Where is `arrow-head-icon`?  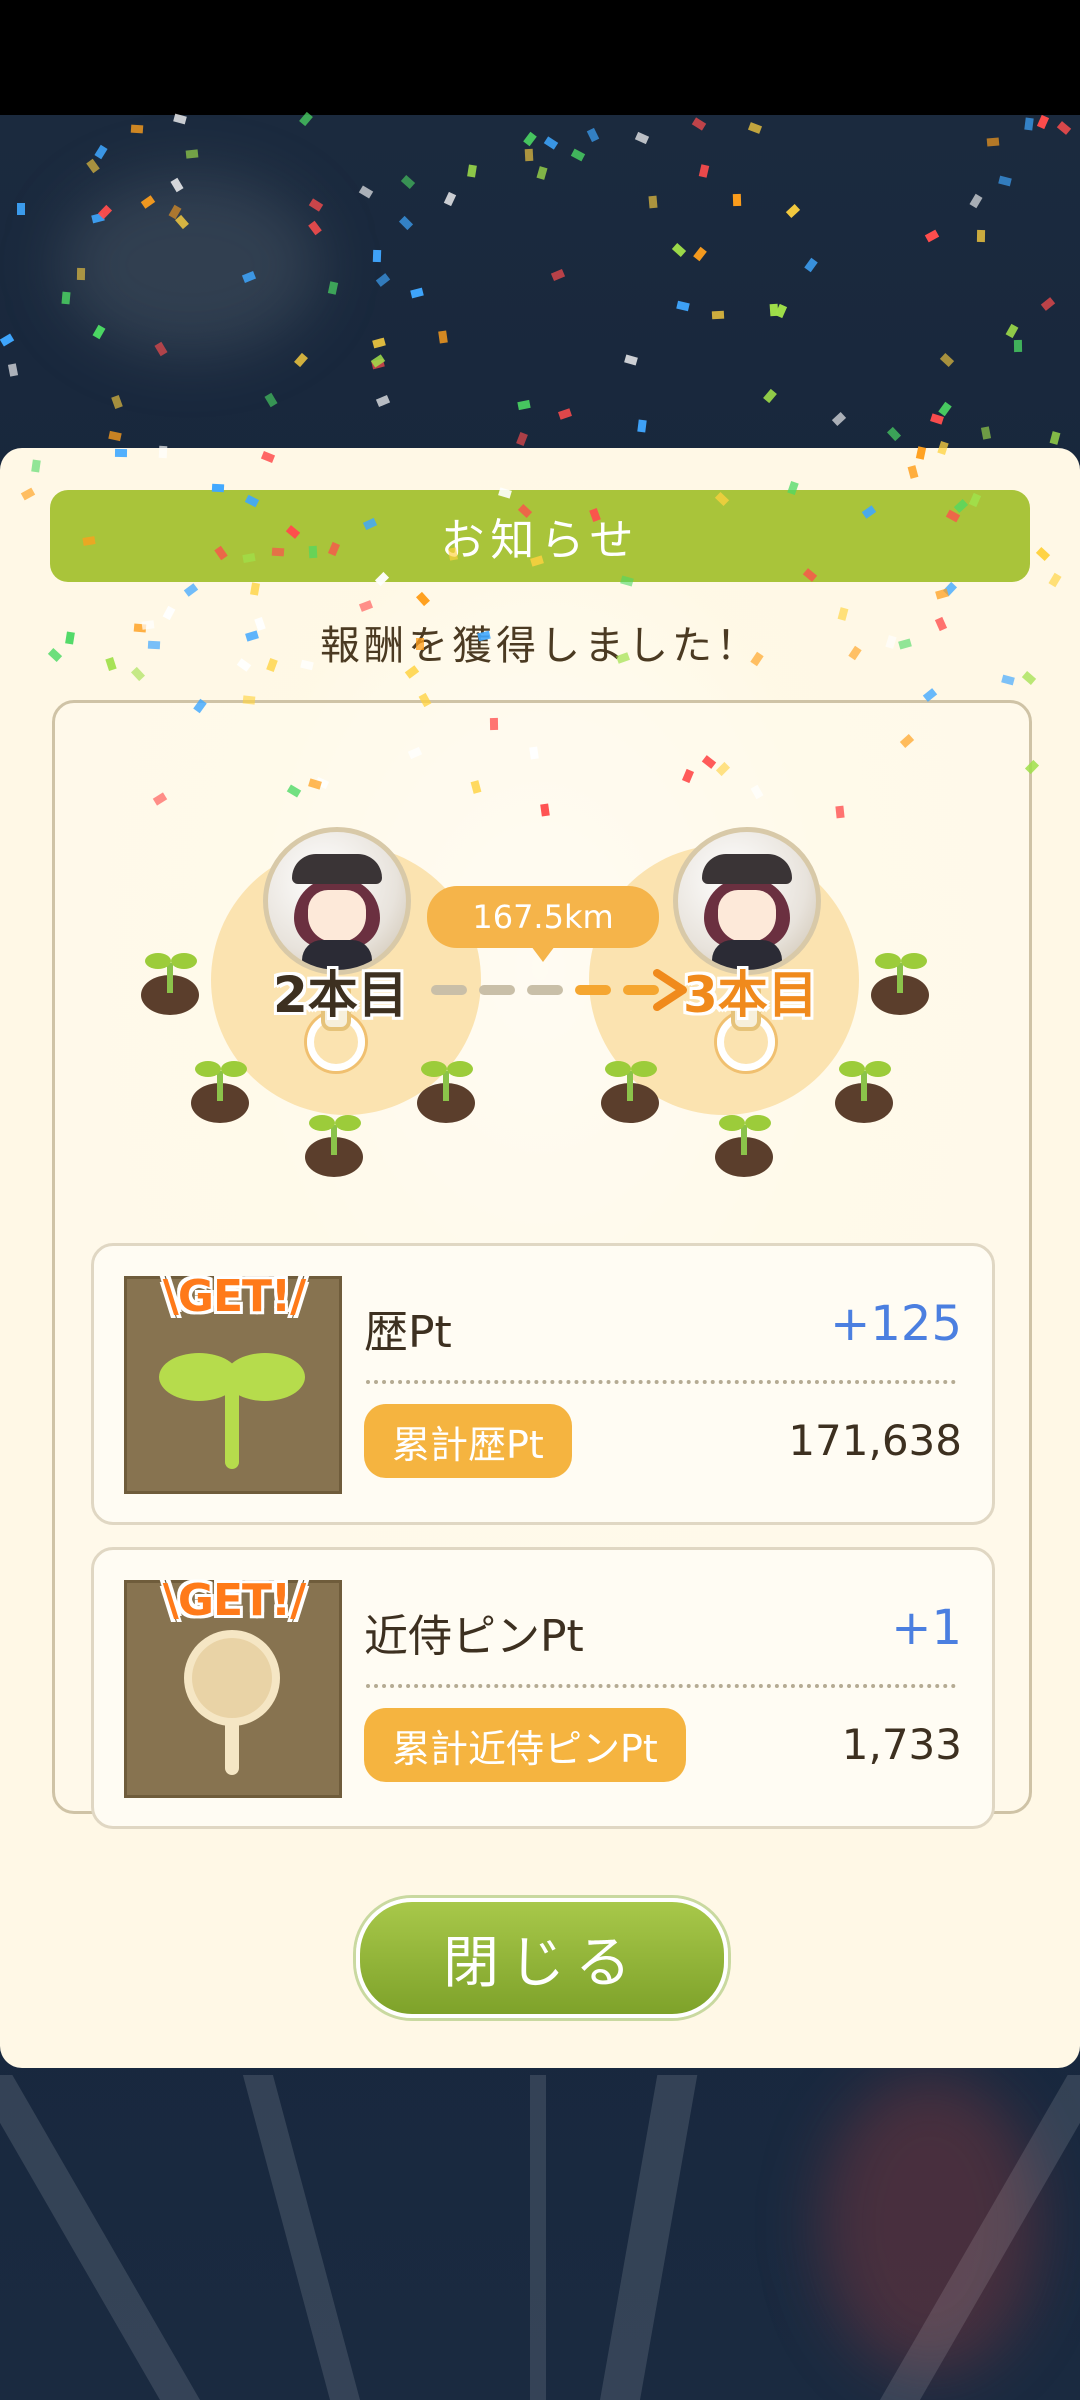 arrow-head-icon is located at coordinates (670, 990).